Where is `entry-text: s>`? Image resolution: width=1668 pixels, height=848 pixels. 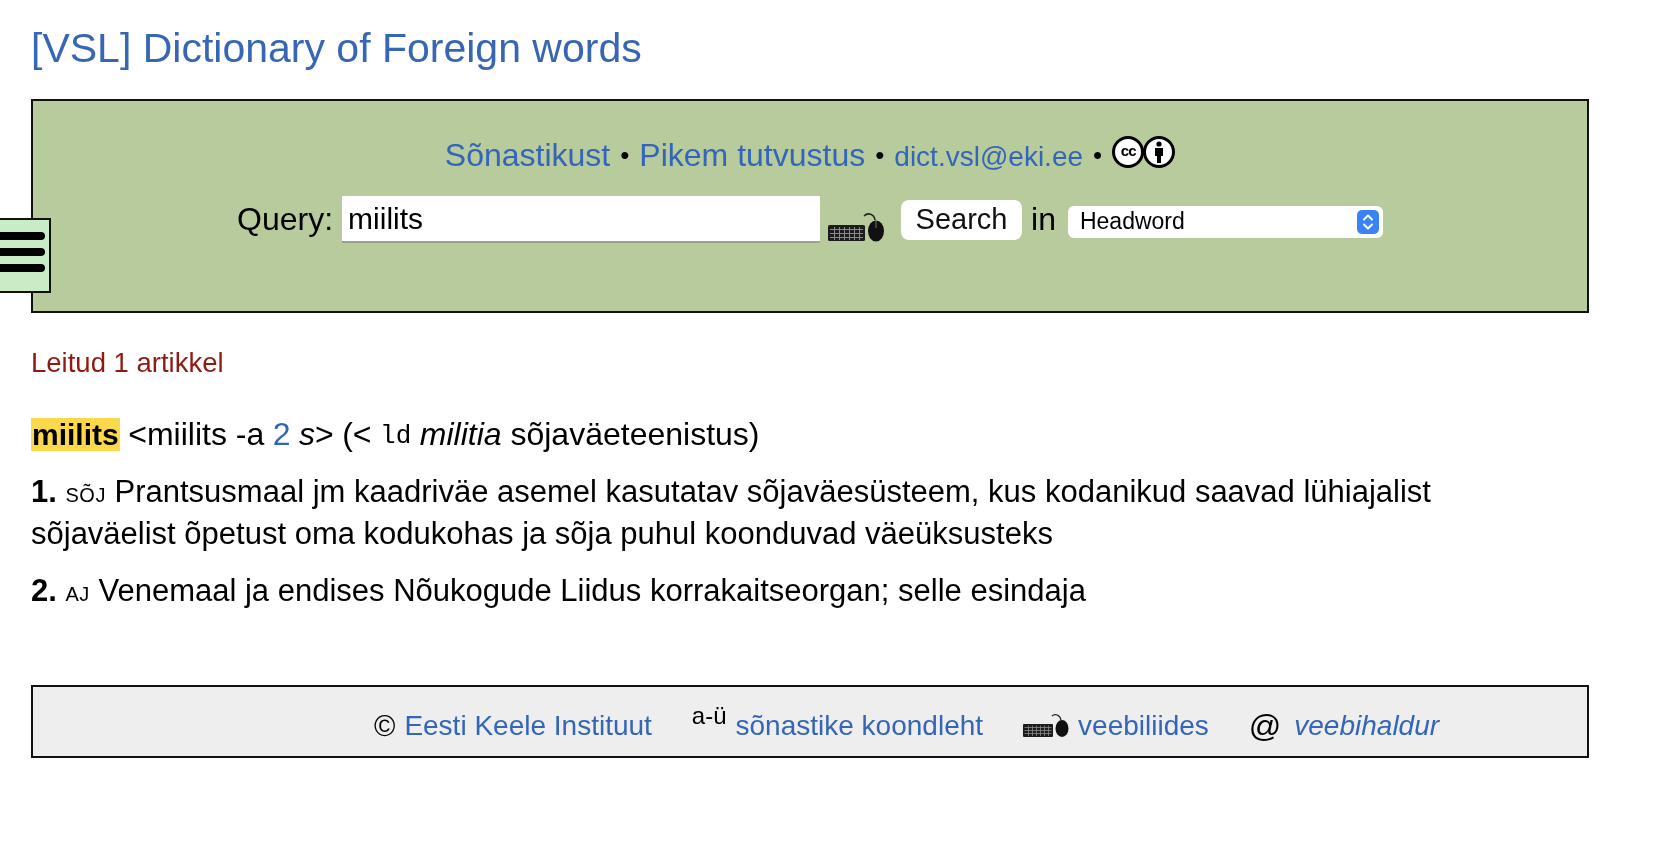 entry-text: s> is located at coordinates (316, 434).